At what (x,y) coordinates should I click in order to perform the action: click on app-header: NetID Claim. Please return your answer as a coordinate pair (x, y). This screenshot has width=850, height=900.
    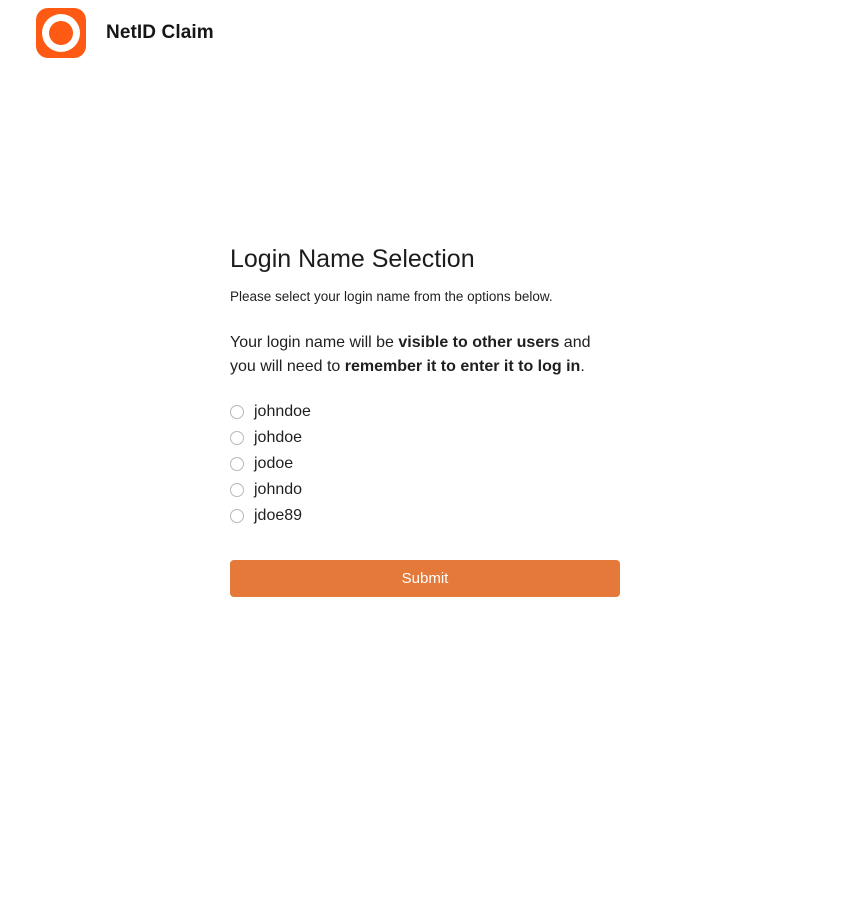
    Looking at the image, I should click on (125, 33).